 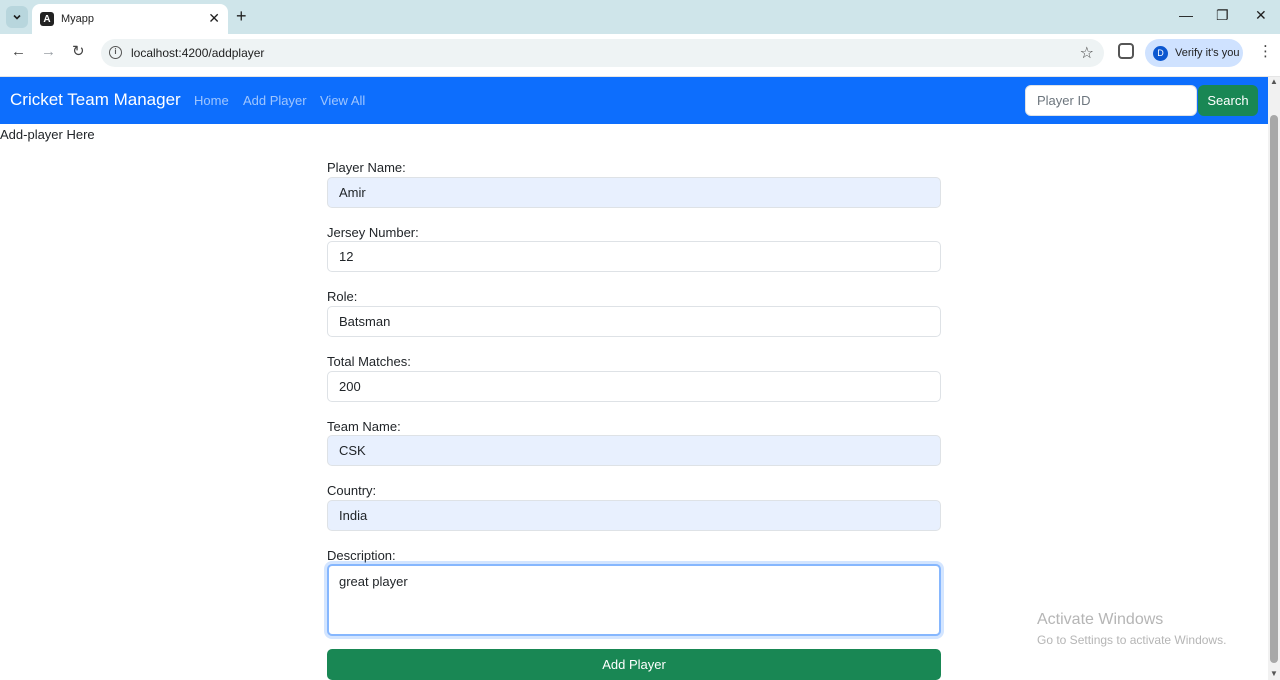 What do you see at coordinates (1087, 53) in the screenshot?
I see `bookmark-star-icon: ☆` at bounding box center [1087, 53].